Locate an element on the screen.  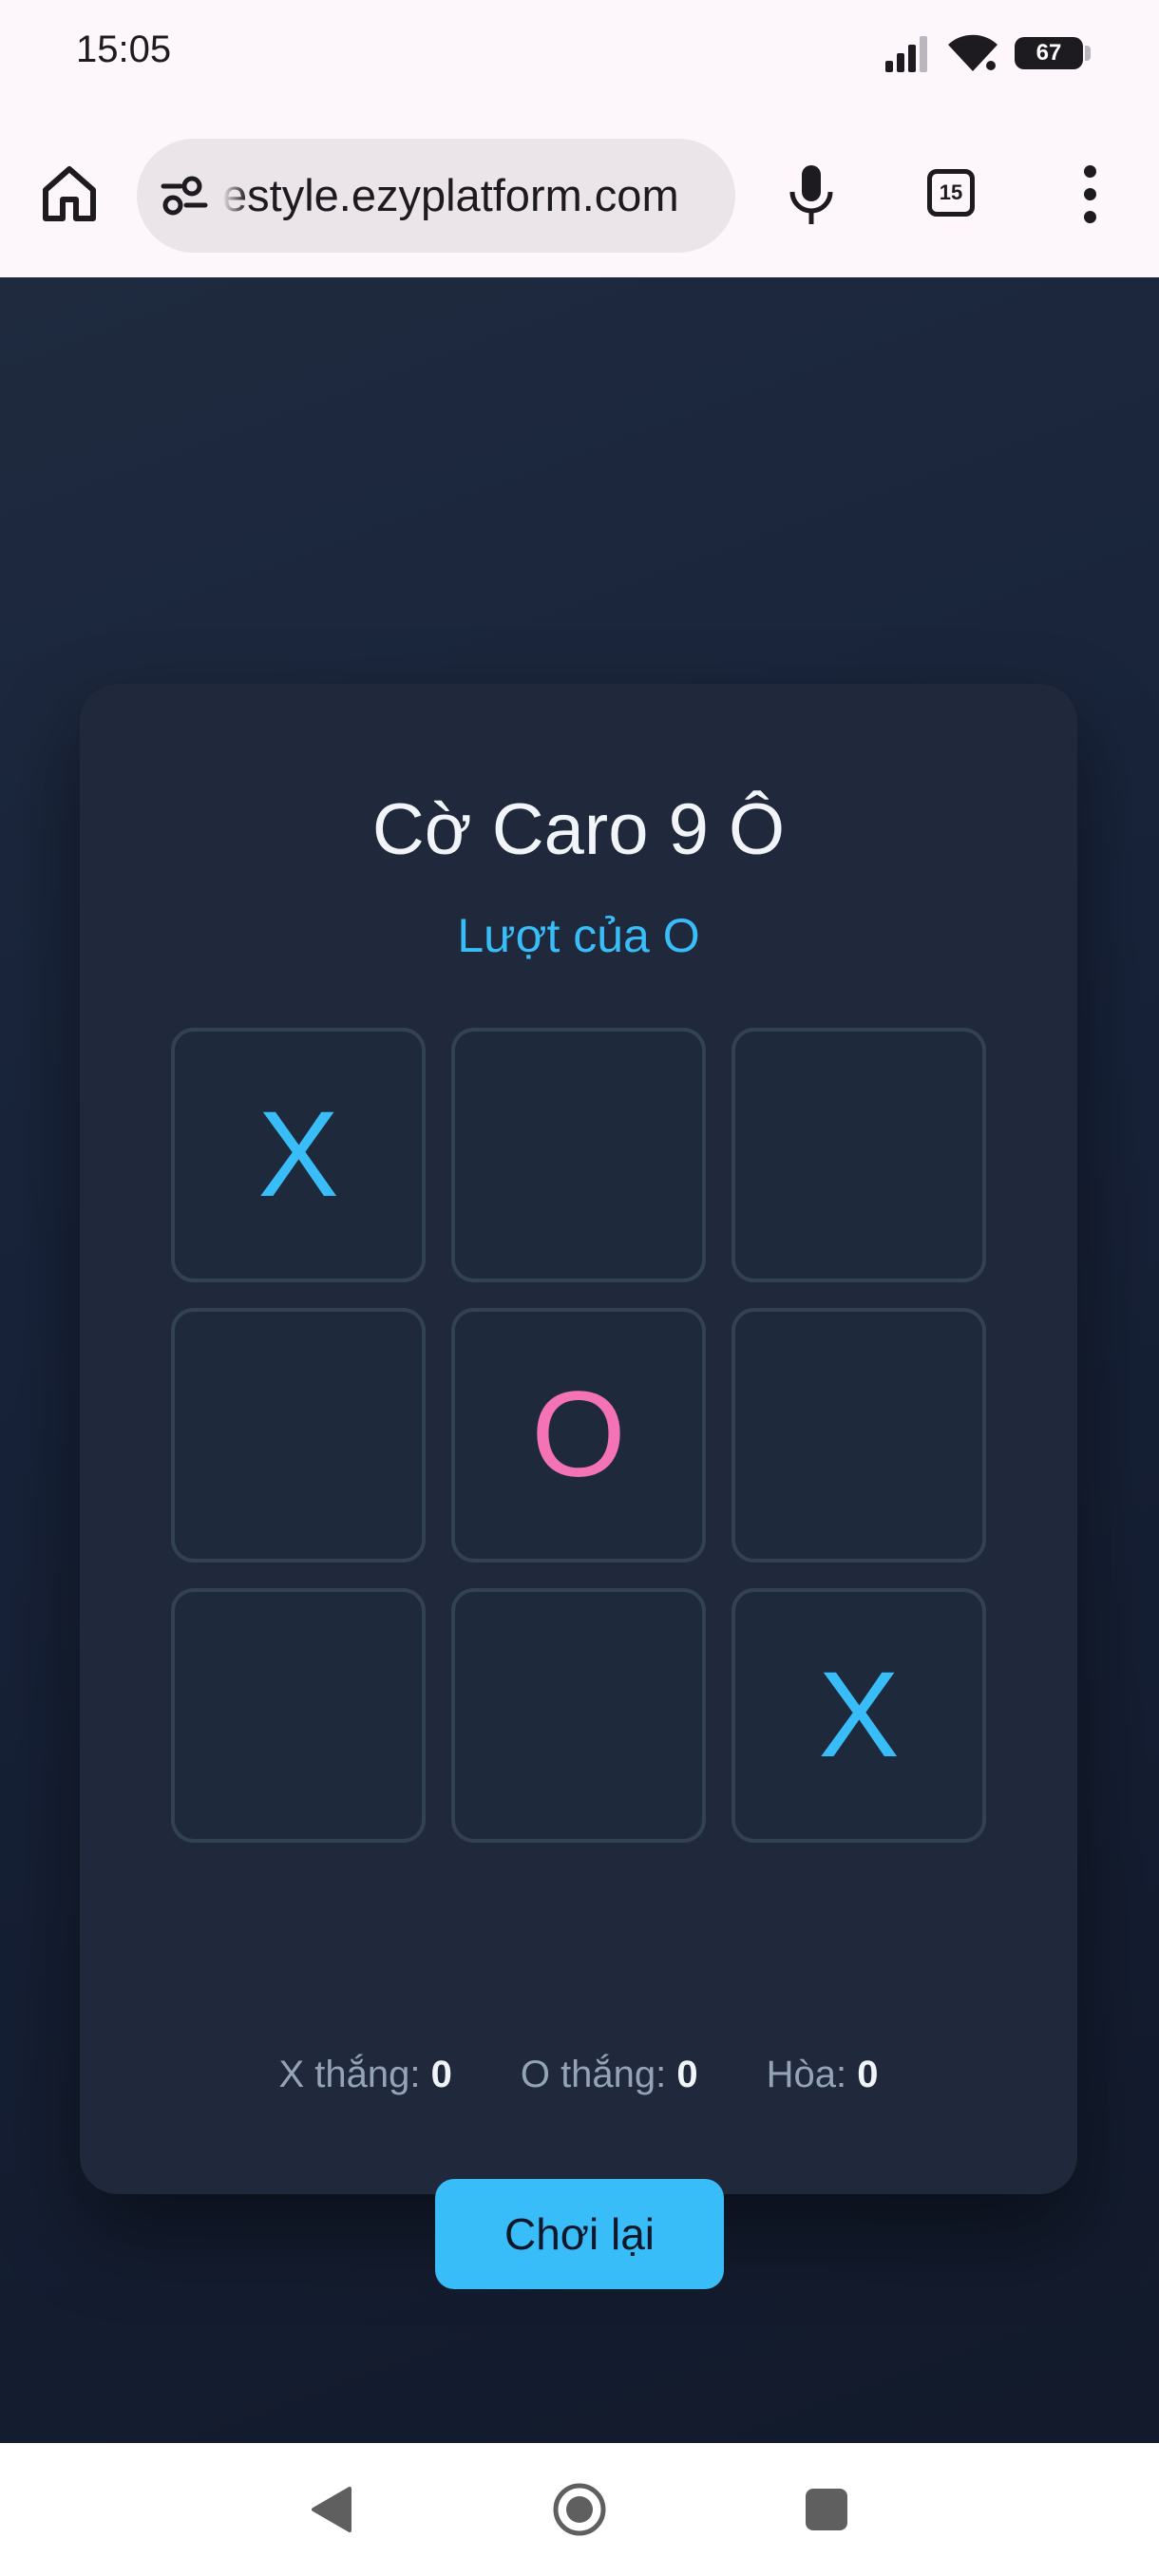
status-time: 15:05 is located at coordinates (124, 49).